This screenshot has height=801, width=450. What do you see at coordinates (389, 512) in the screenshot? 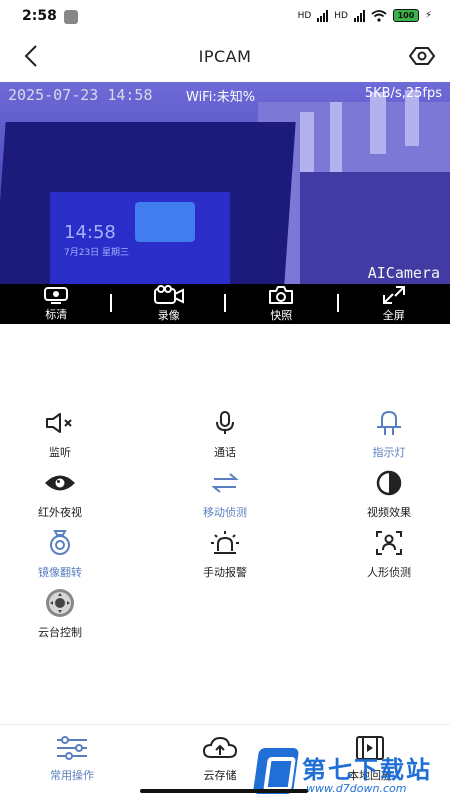
I see `video-effect-label: 视频效果` at bounding box center [389, 512].